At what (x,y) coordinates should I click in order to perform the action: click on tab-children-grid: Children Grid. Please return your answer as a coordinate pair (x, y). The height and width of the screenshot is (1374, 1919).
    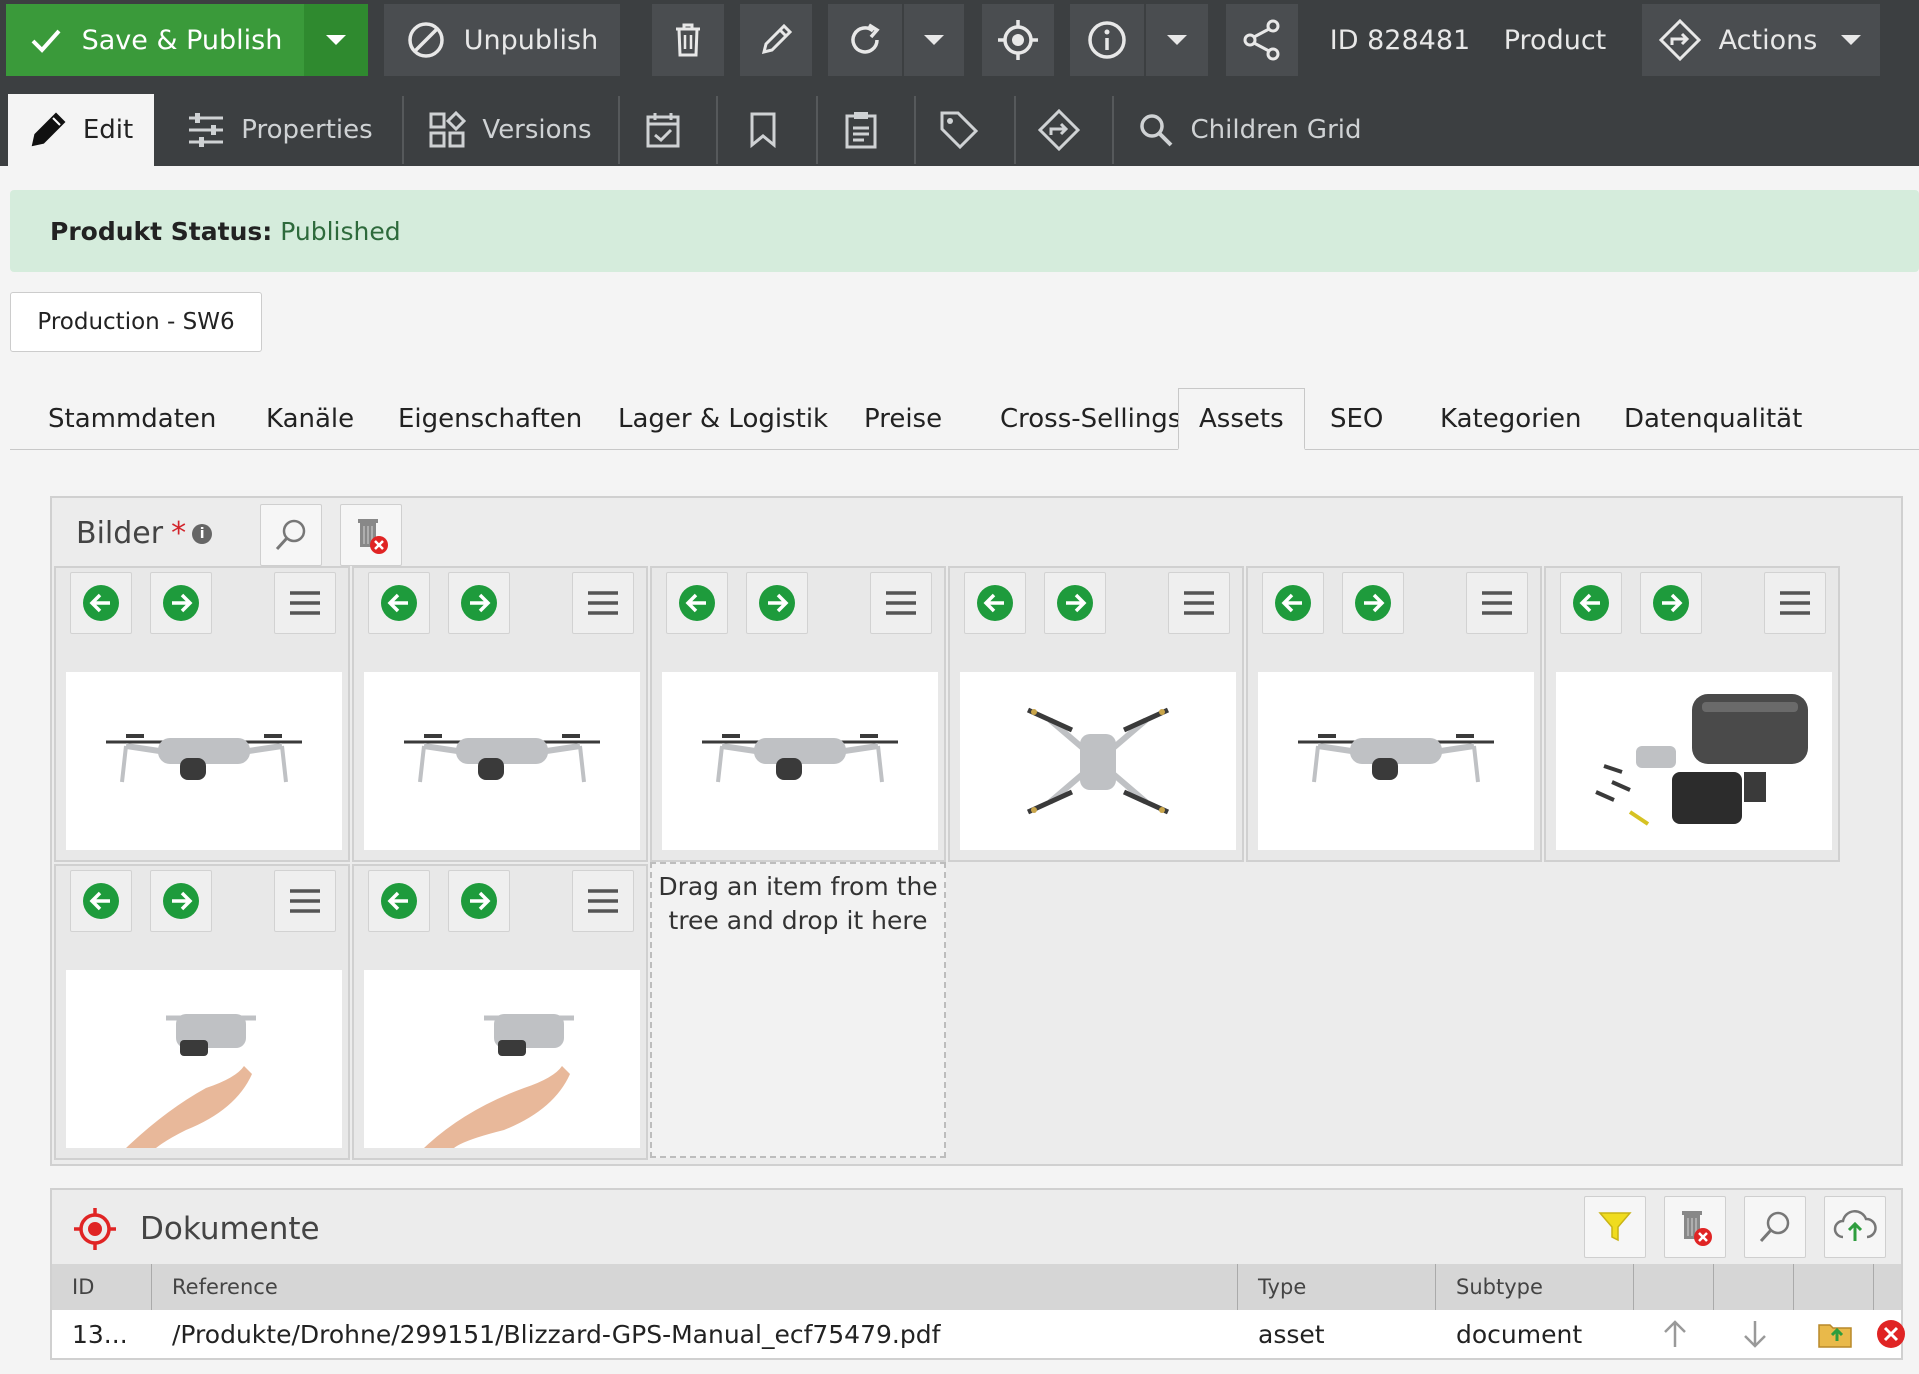
    Looking at the image, I should click on (1250, 130).